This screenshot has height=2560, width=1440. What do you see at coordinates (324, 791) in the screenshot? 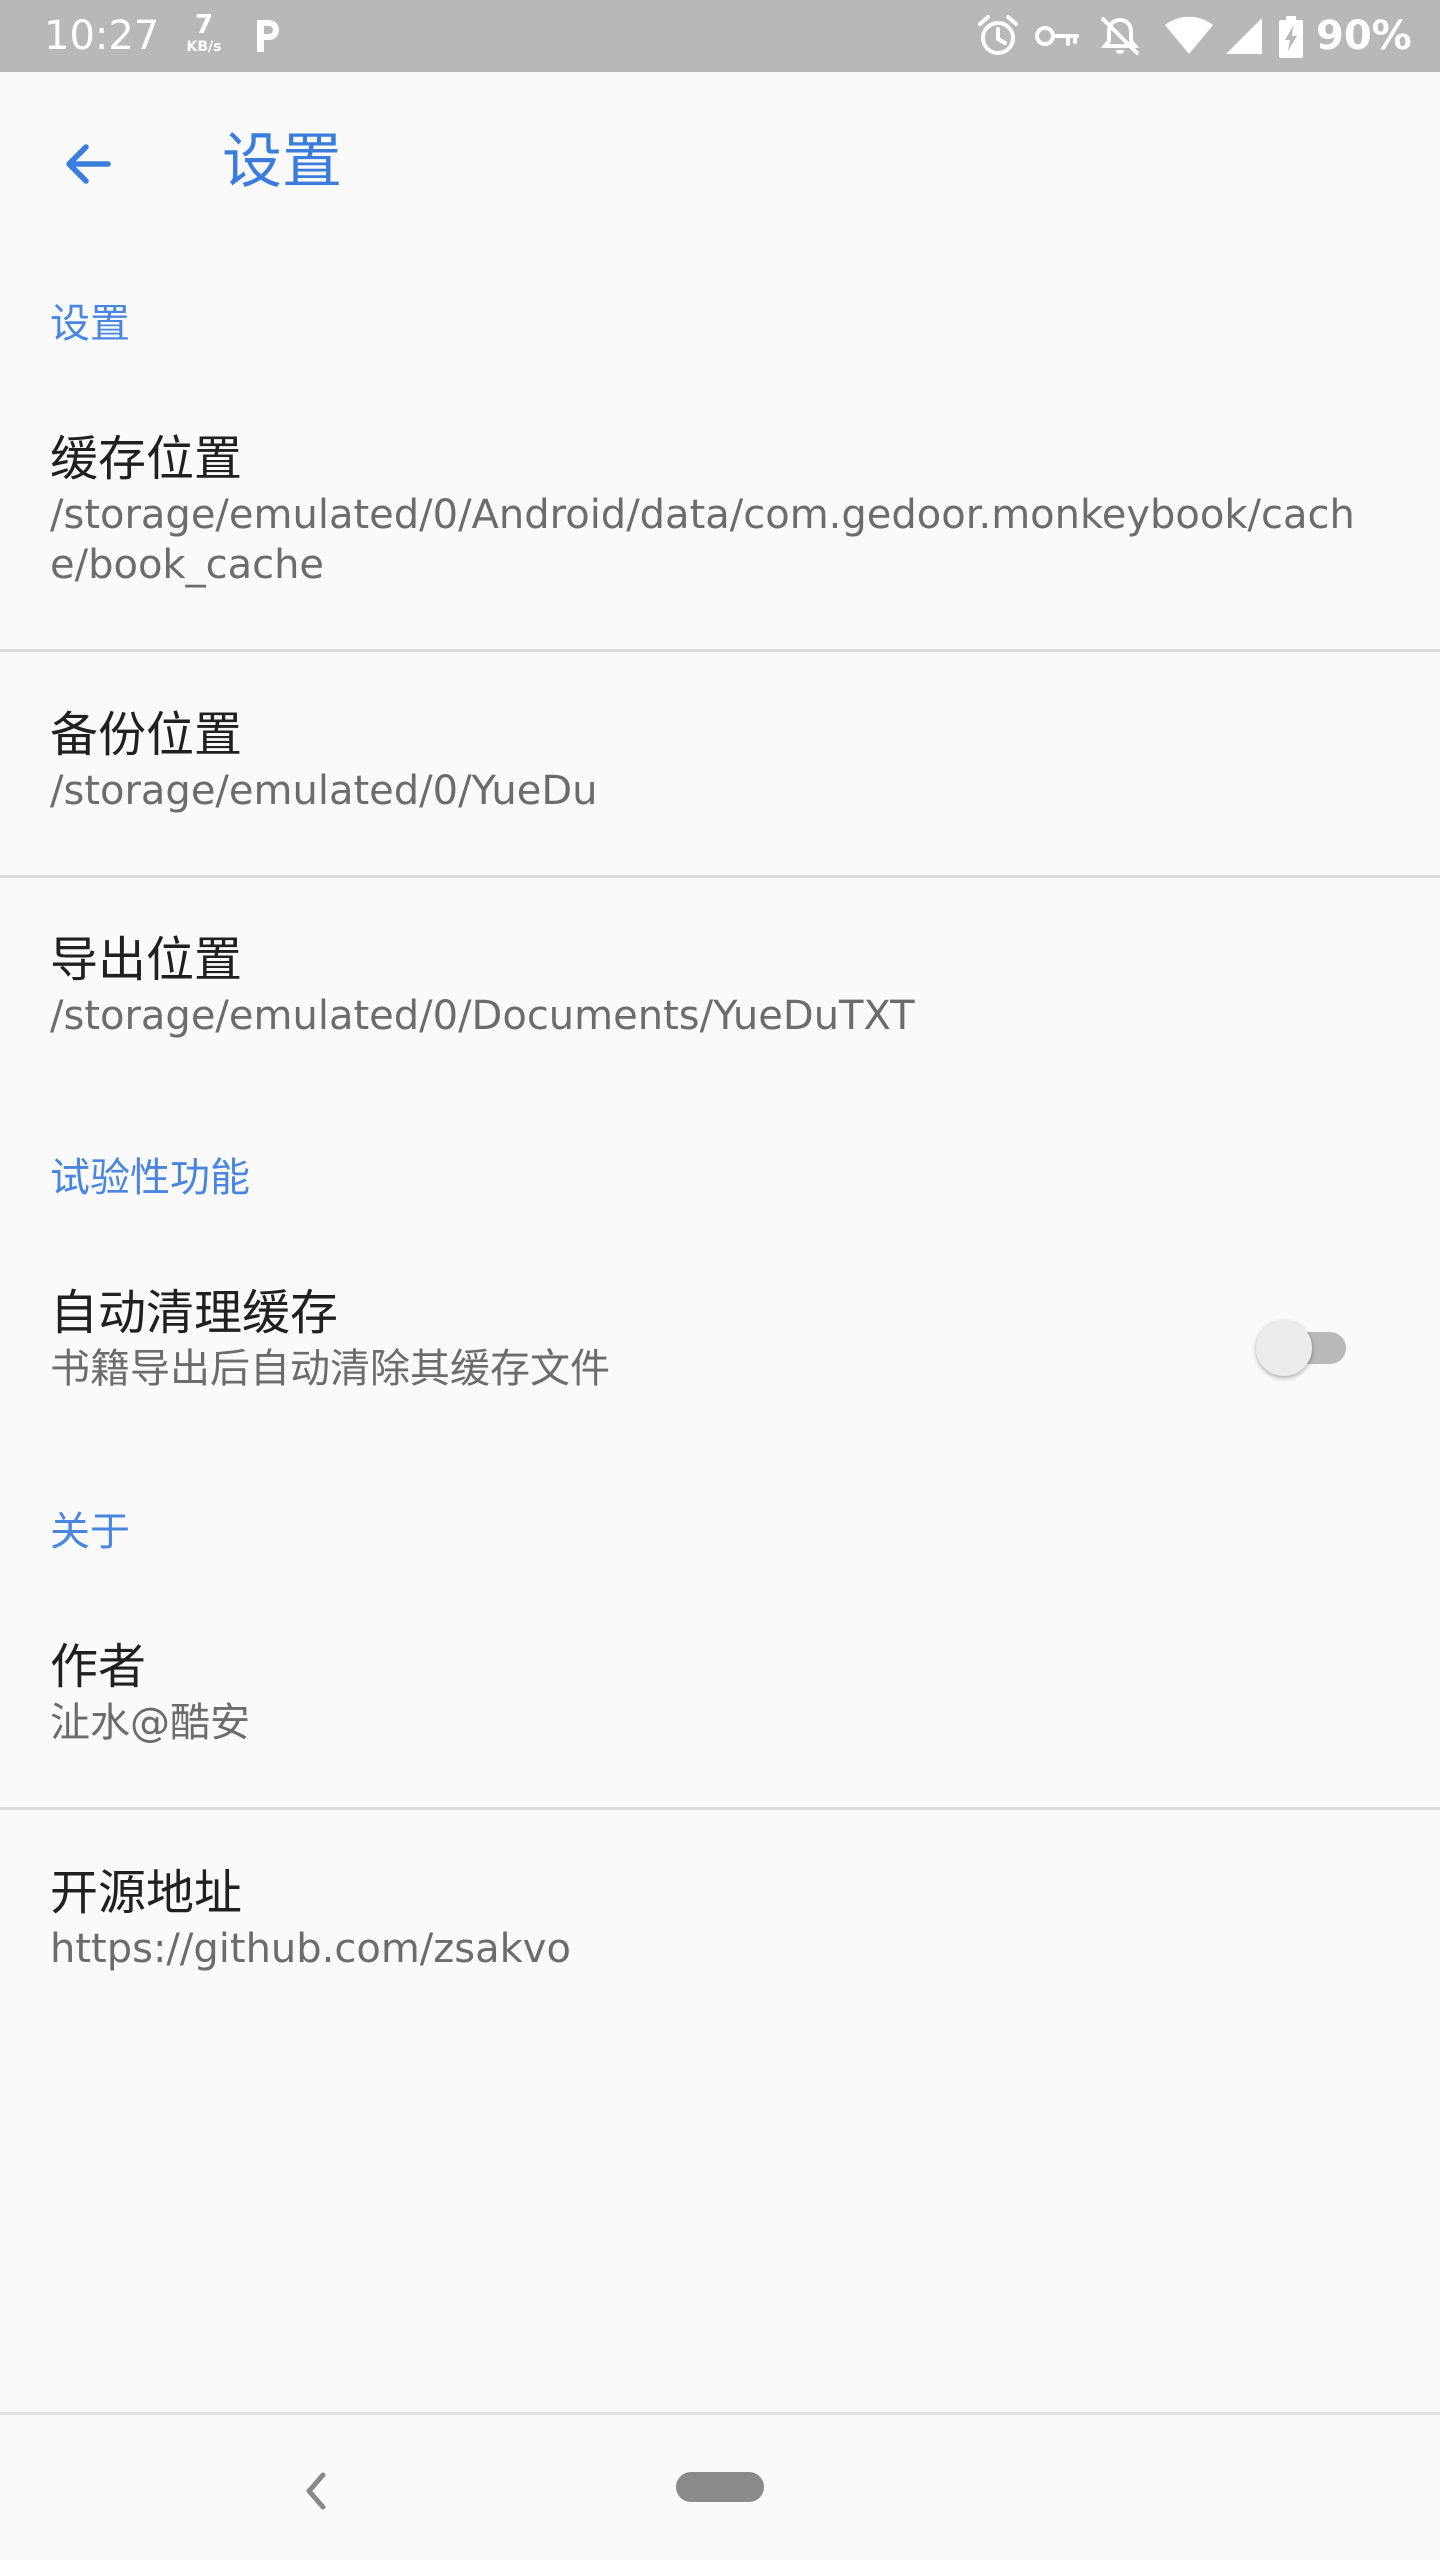
I see `pref-backup-location-summary: /storage/emulated/0/YueDu` at bounding box center [324, 791].